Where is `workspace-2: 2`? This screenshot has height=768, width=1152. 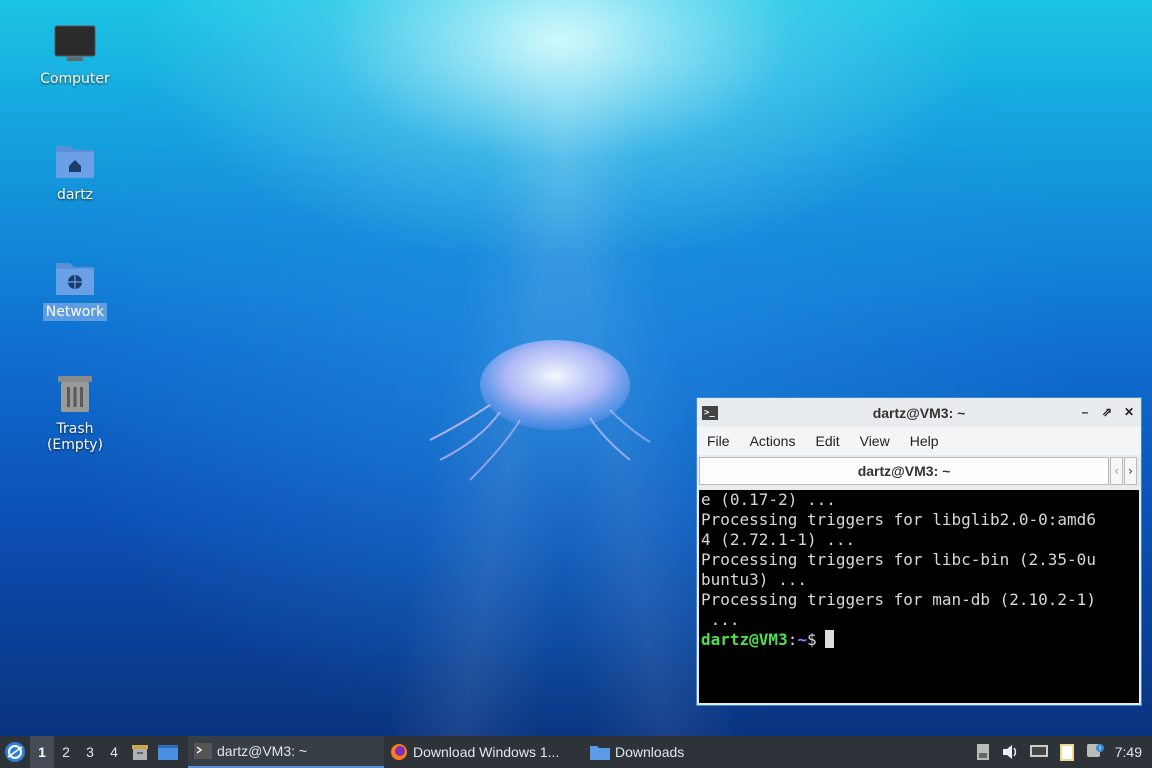 workspace-2: 2 is located at coordinates (66, 752).